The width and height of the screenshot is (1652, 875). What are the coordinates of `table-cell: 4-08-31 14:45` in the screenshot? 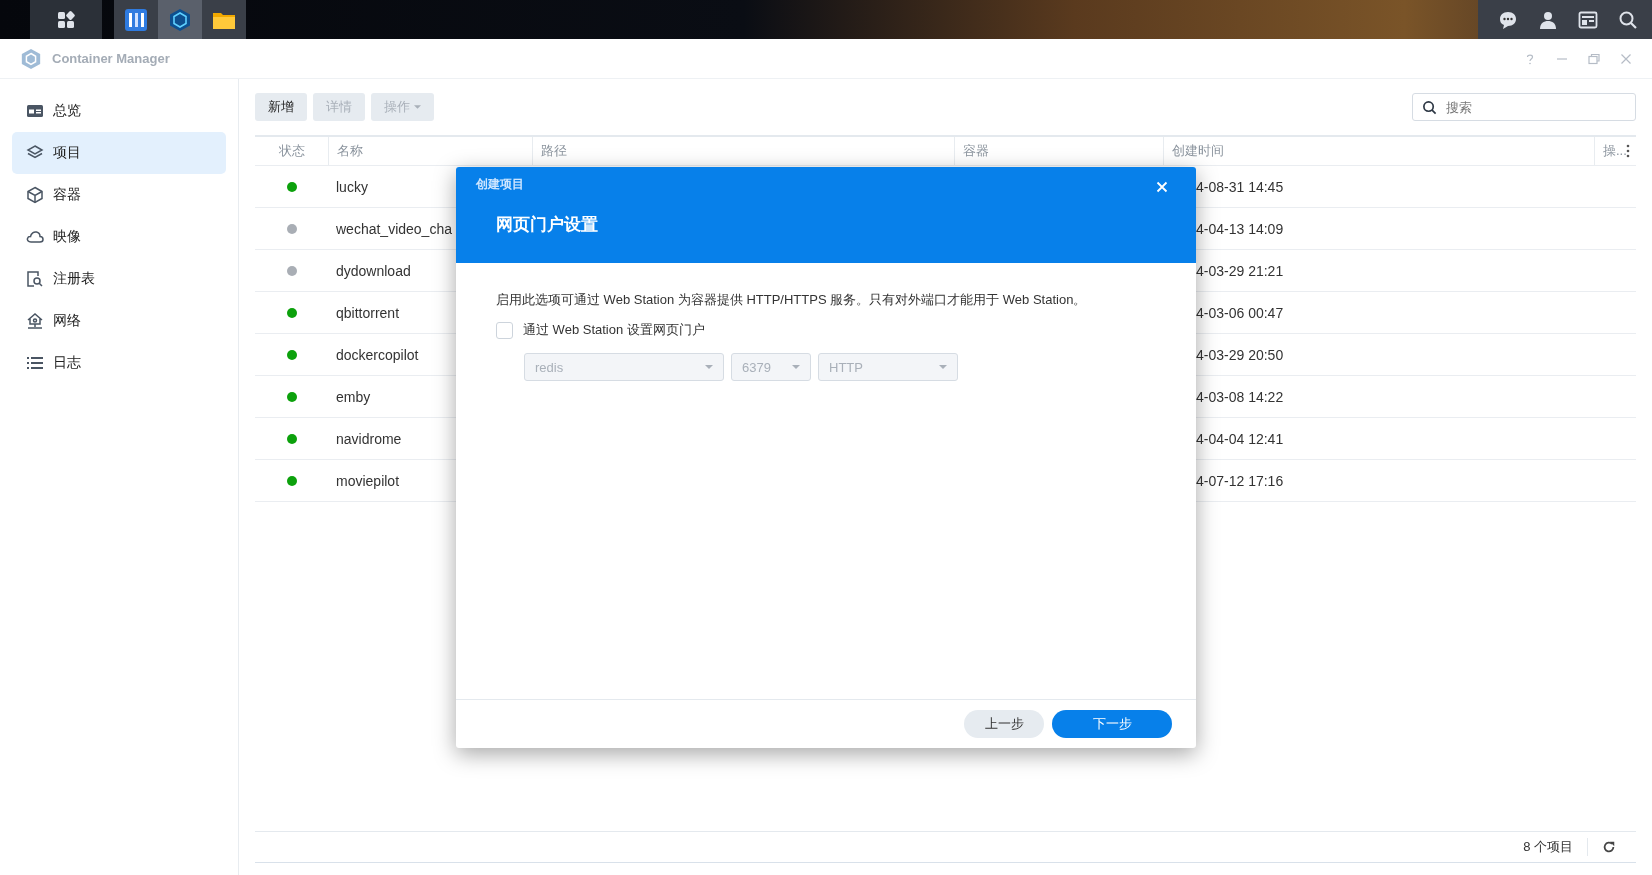 It's located at (1240, 186).